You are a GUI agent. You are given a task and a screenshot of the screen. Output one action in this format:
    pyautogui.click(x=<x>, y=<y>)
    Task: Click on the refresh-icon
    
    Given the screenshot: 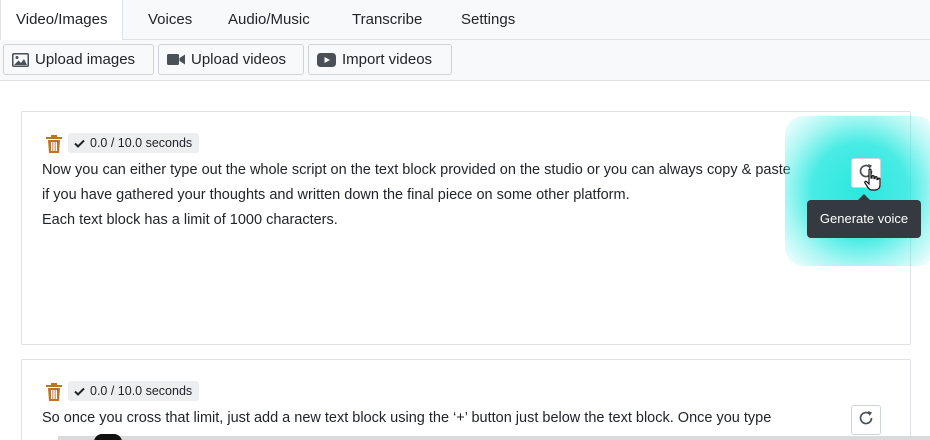 What is the action you would take?
    pyautogui.click(x=866, y=420)
    